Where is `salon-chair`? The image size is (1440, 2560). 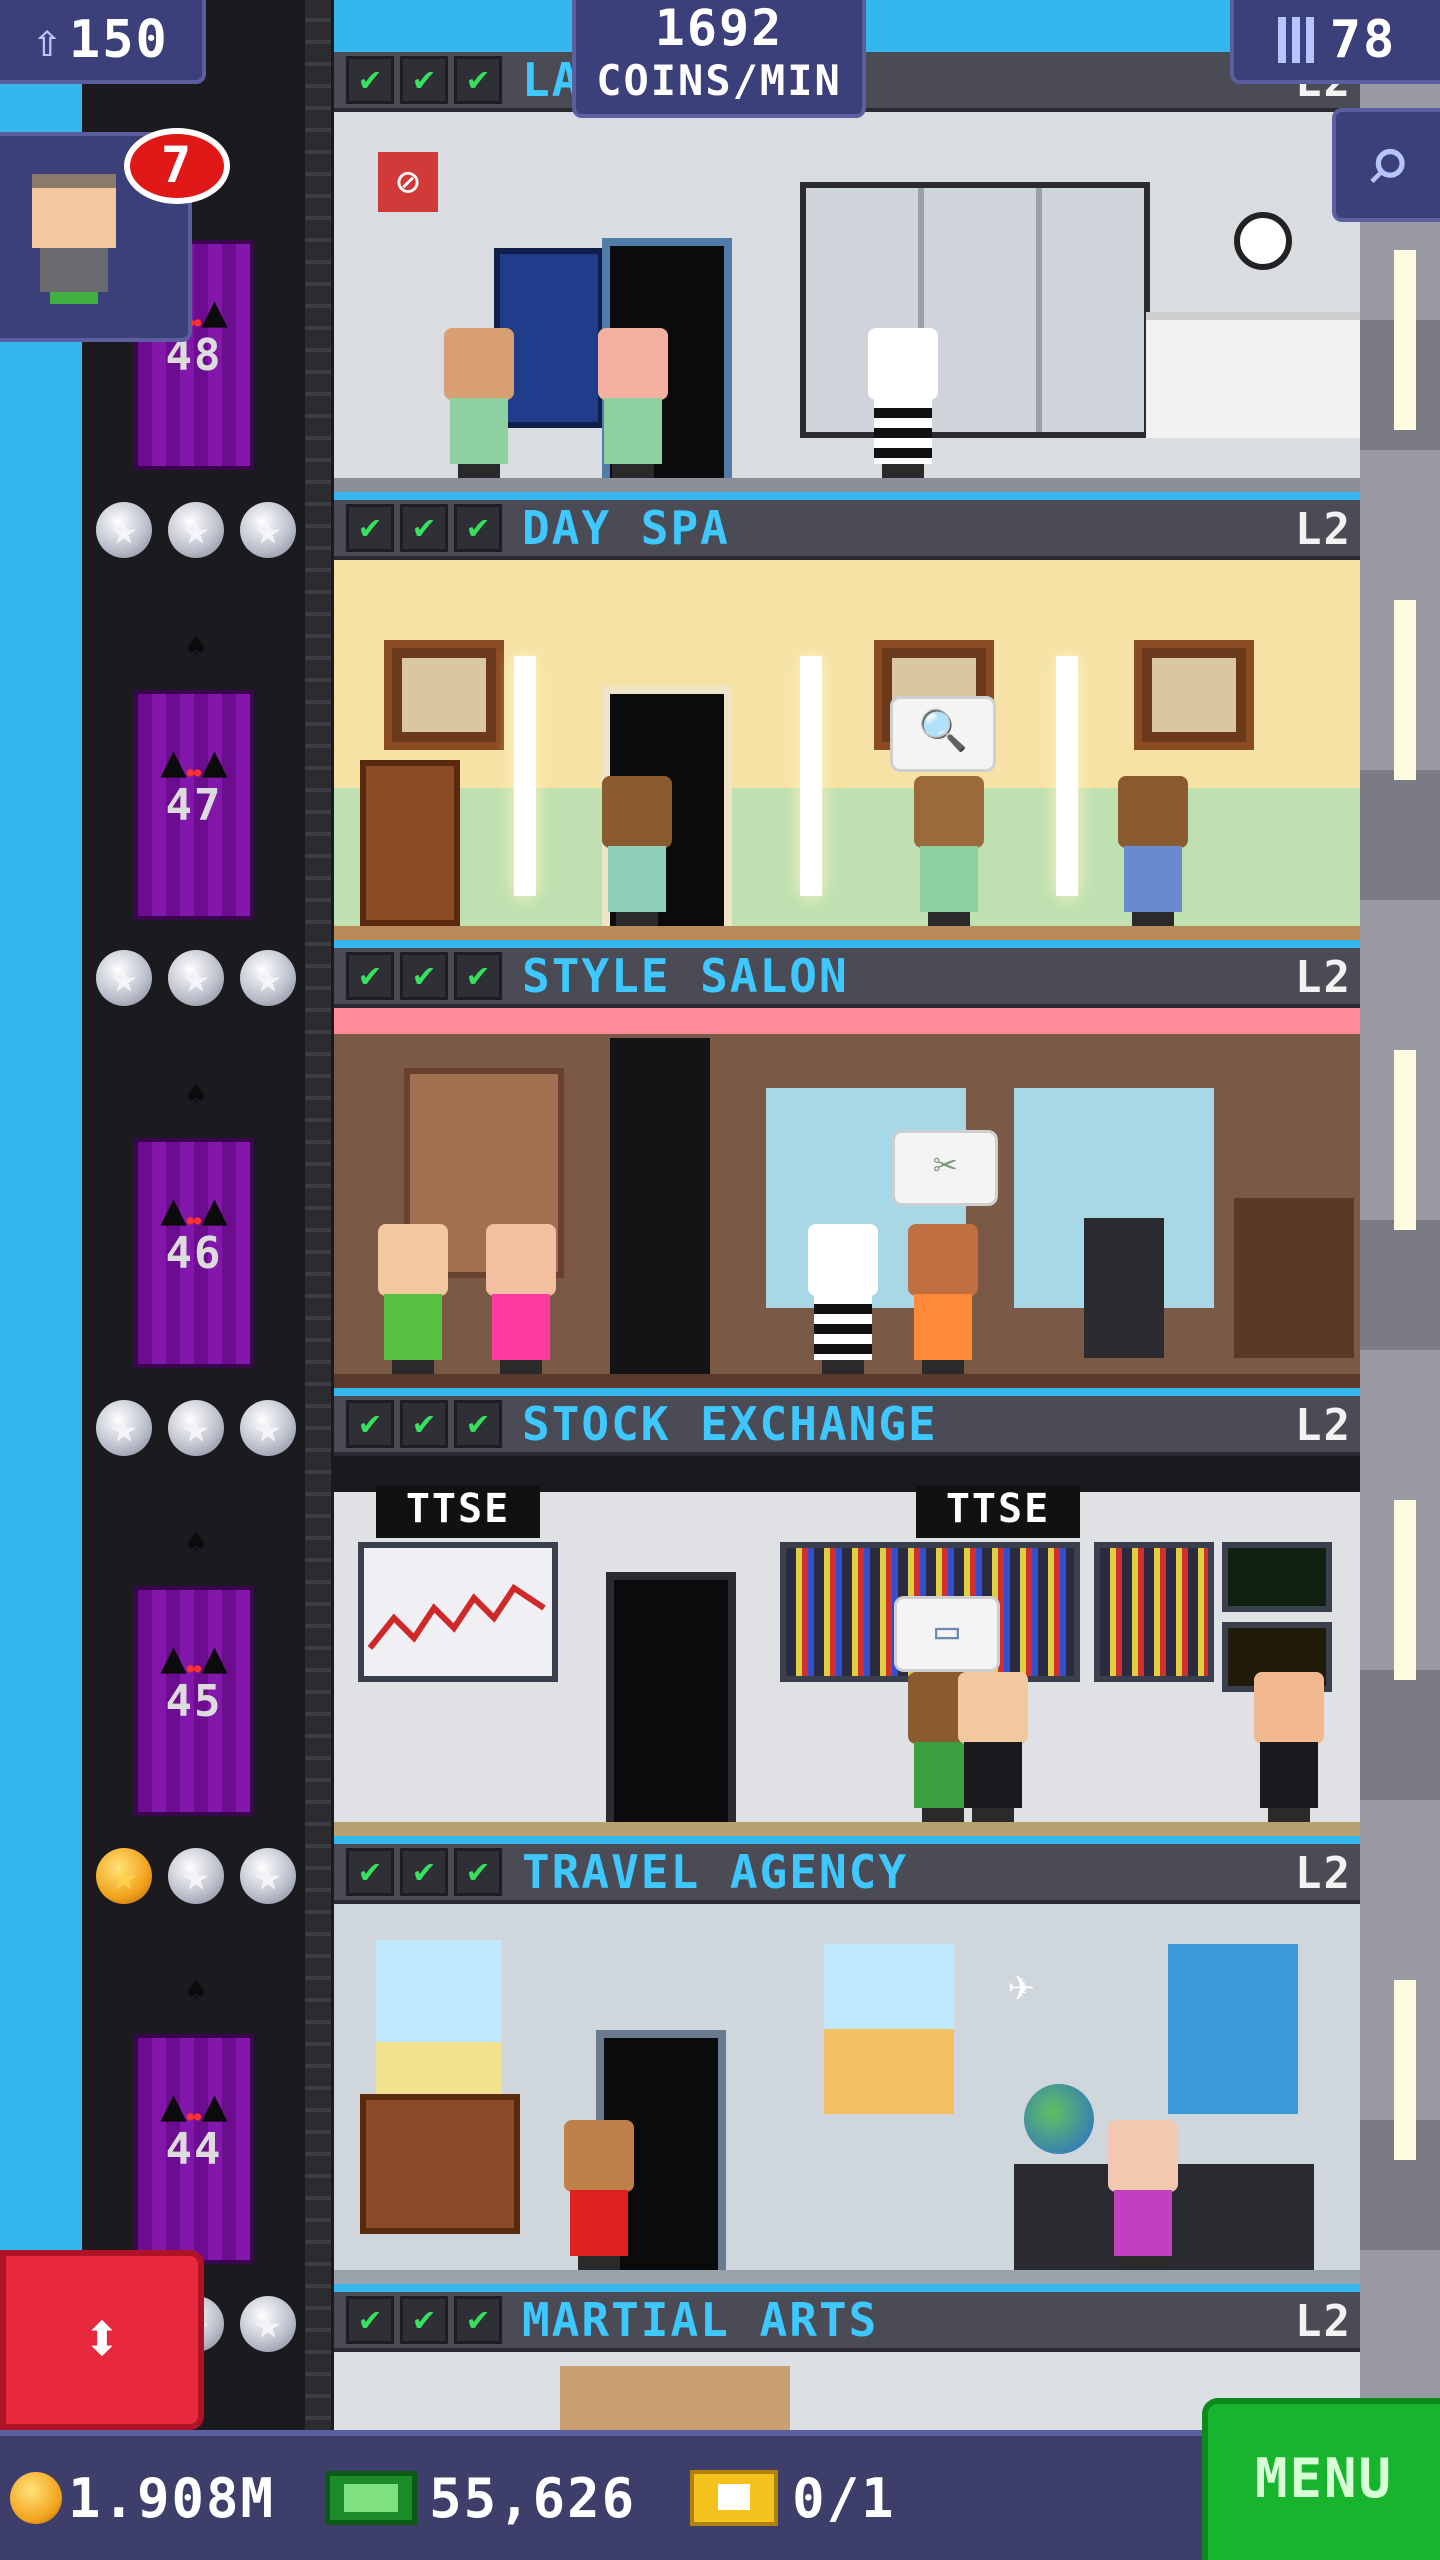 salon-chair is located at coordinates (1124, 1288).